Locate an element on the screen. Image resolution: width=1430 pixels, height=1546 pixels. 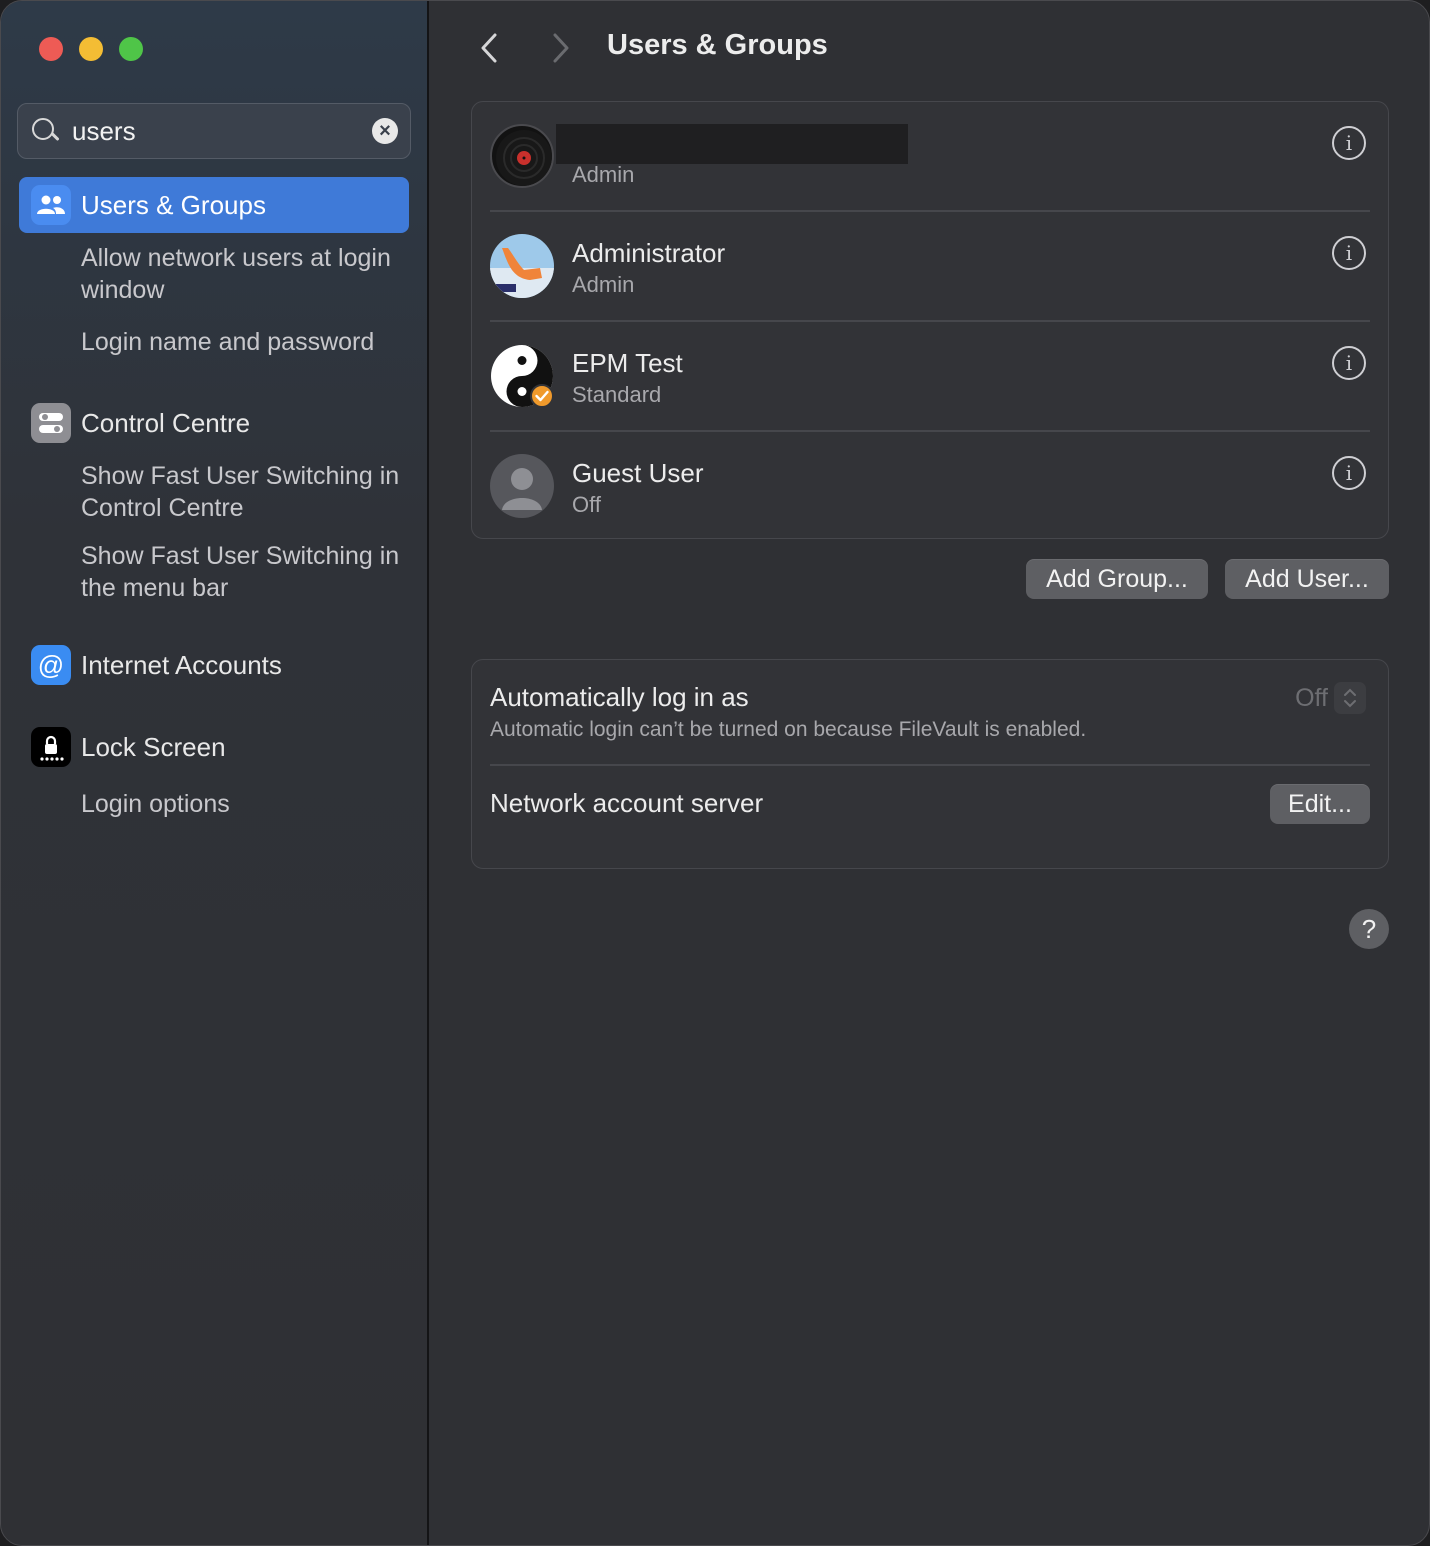
users-icon is located at coordinates (51, 205).